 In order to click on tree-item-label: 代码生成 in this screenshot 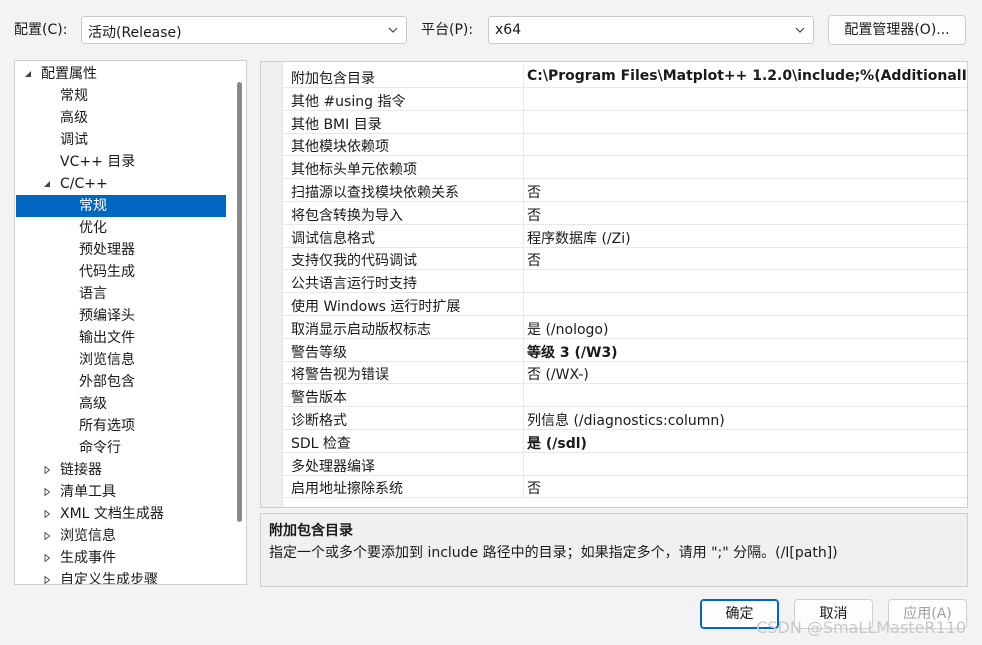, I will do `click(107, 272)`.